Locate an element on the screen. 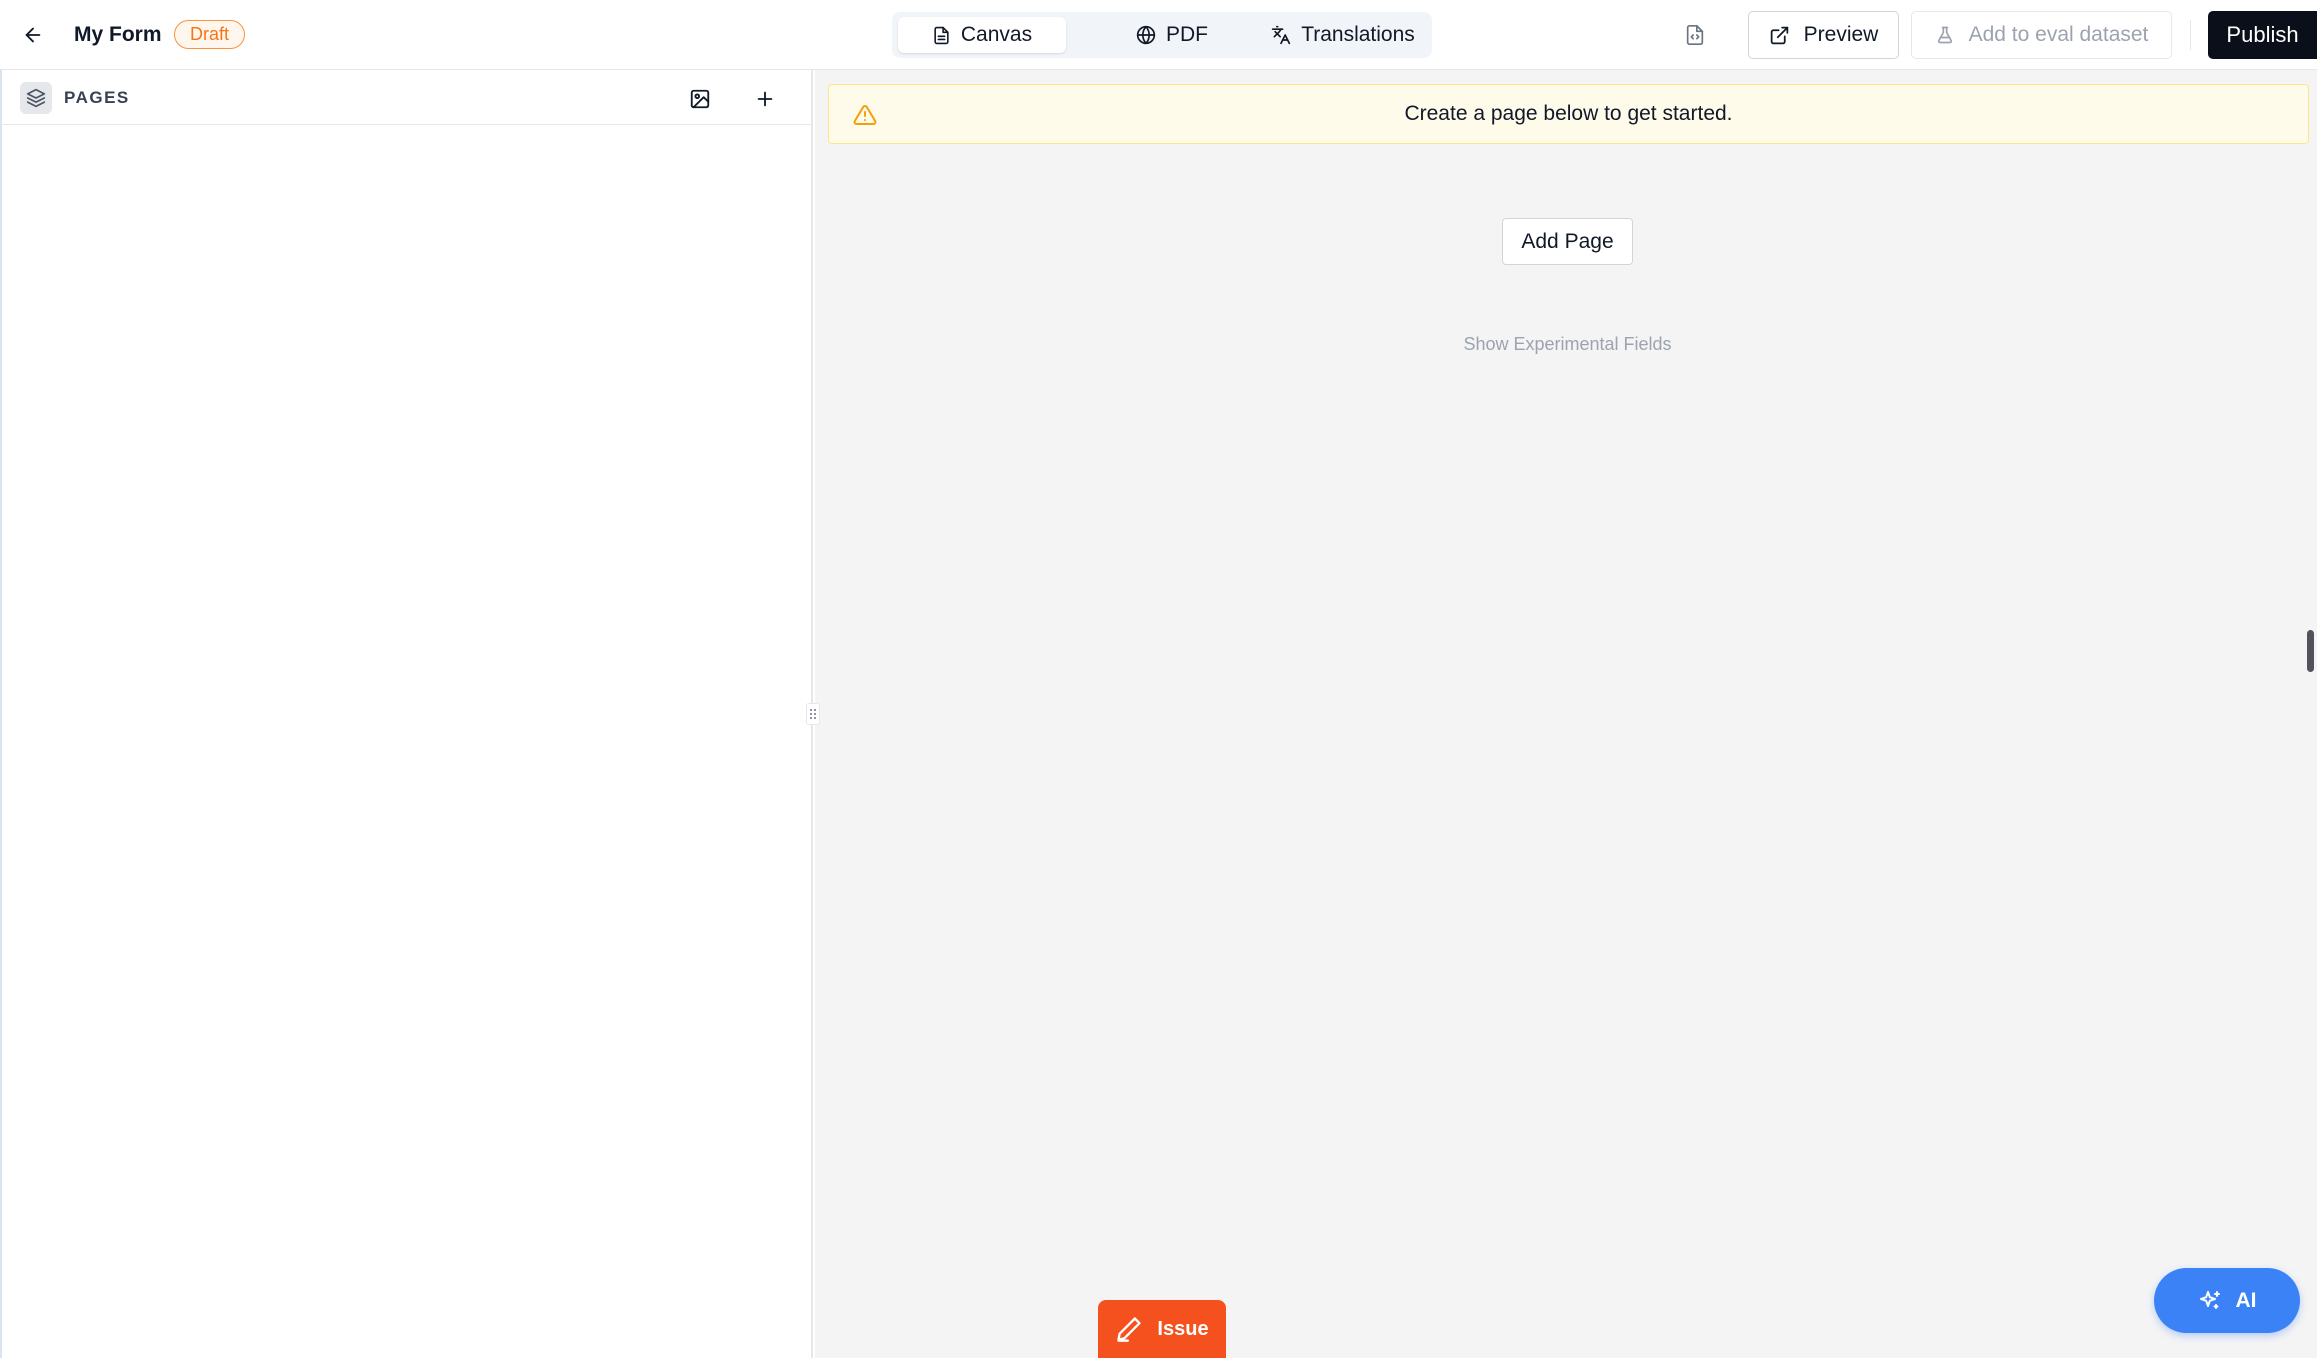 Image resolution: width=2317 pixels, height=1358 pixels. add-page-icon-button is located at coordinates (765, 99).